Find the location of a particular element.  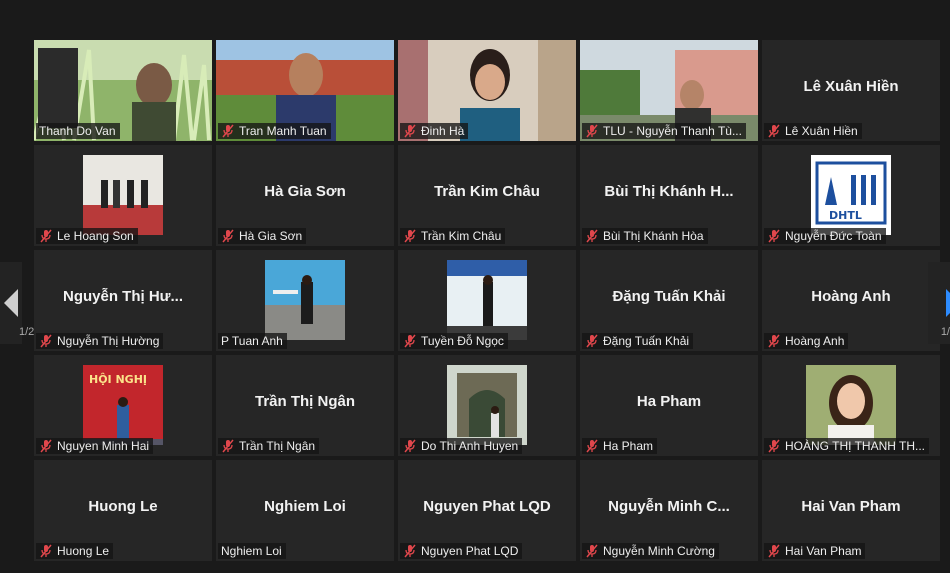

participant-name: Tuyền Đỗ Ngọc is located at coordinates (462, 341).